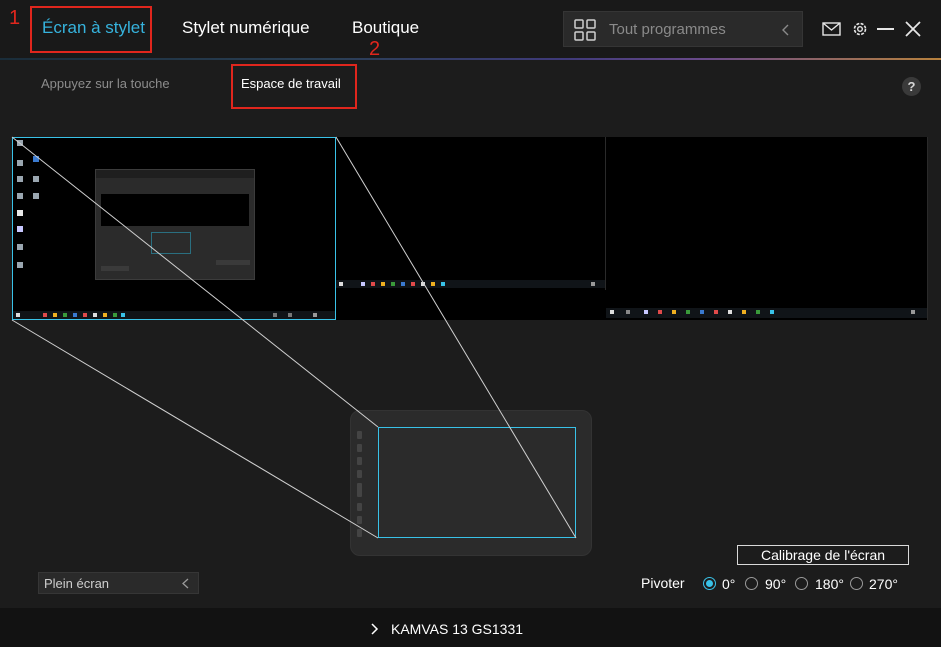 The height and width of the screenshot is (647, 941). What do you see at coordinates (829, 584) in the screenshot?
I see `rotate-180-label: 180°` at bounding box center [829, 584].